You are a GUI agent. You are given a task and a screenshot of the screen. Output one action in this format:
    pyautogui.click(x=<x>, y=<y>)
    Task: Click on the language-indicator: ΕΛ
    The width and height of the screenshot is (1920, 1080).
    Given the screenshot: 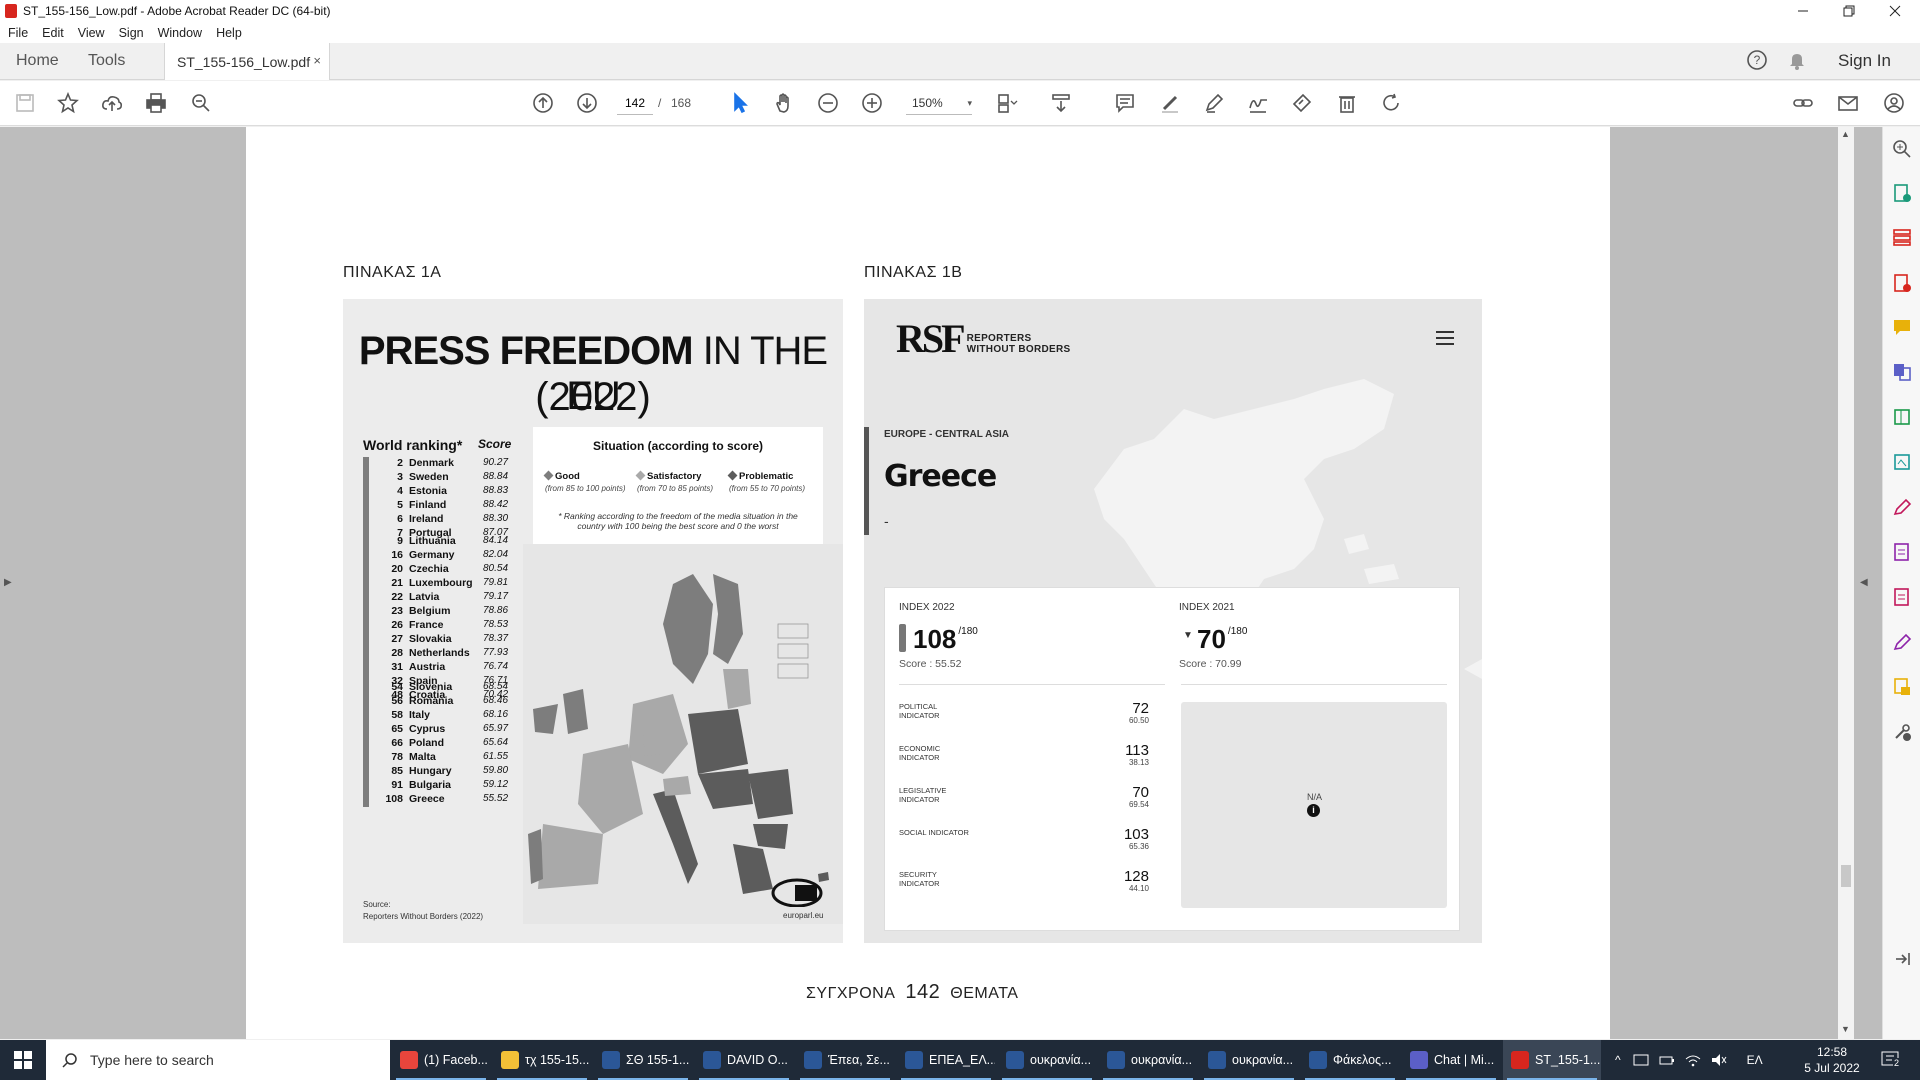 What is the action you would take?
    pyautogui.click(x=1755, y=1060)
    